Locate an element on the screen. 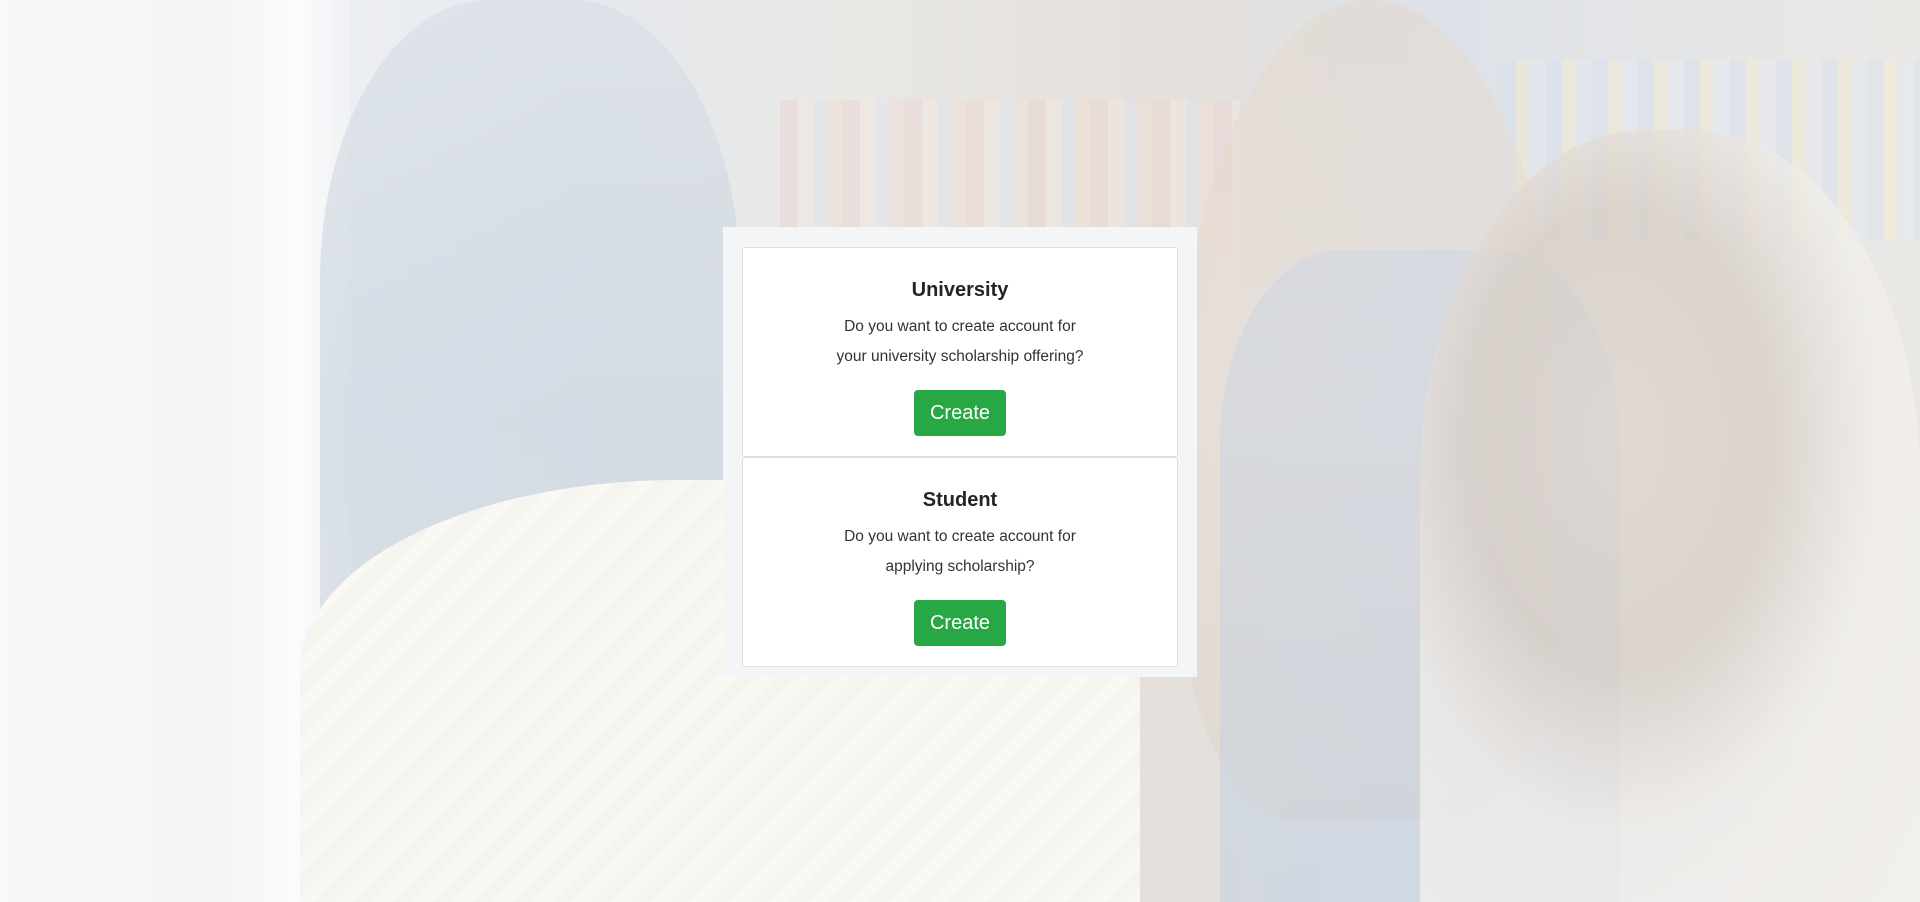 Image resolution: width=1920 pixels, height=902 pixels. university-card-title: University is located at coordinates (960, 290).